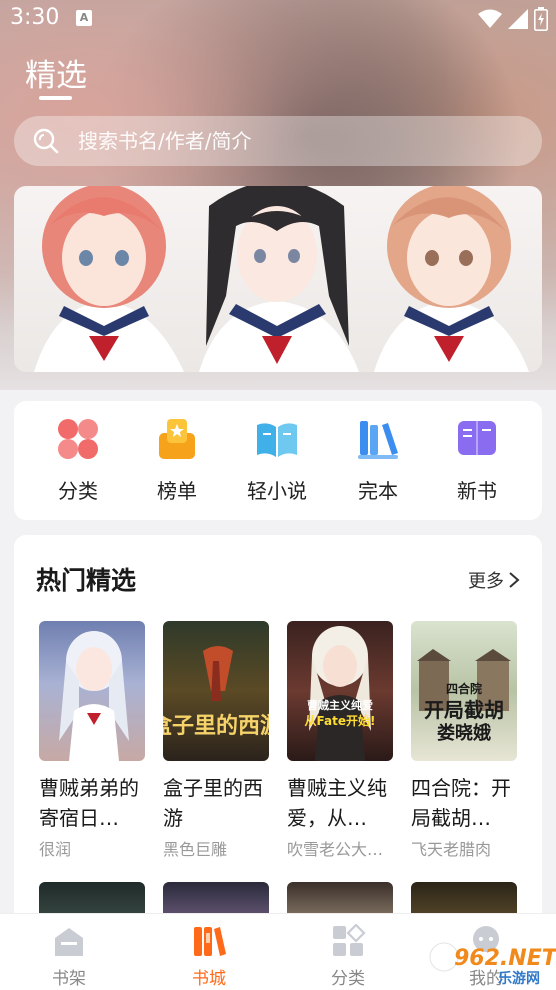  Describe the element at coordinates (177, 491) in the screenshot. I see `shortcut-label: 榜单` at that location.